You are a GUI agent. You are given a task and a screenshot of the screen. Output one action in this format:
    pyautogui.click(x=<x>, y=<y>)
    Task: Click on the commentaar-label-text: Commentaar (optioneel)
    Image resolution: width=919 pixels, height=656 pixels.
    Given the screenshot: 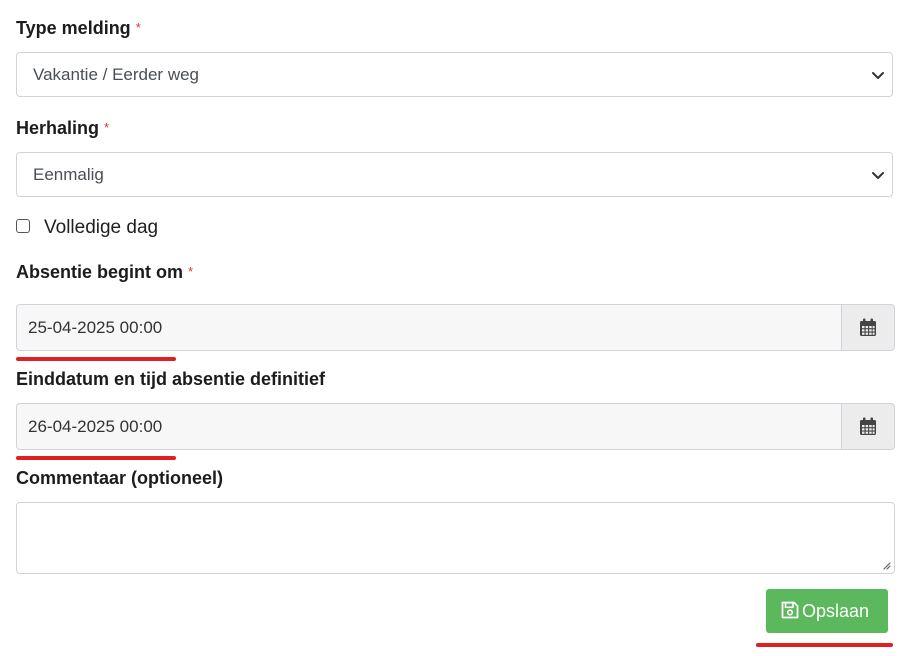 What is the action you would take?
    pyautogui.click(x=120, y=478)
    